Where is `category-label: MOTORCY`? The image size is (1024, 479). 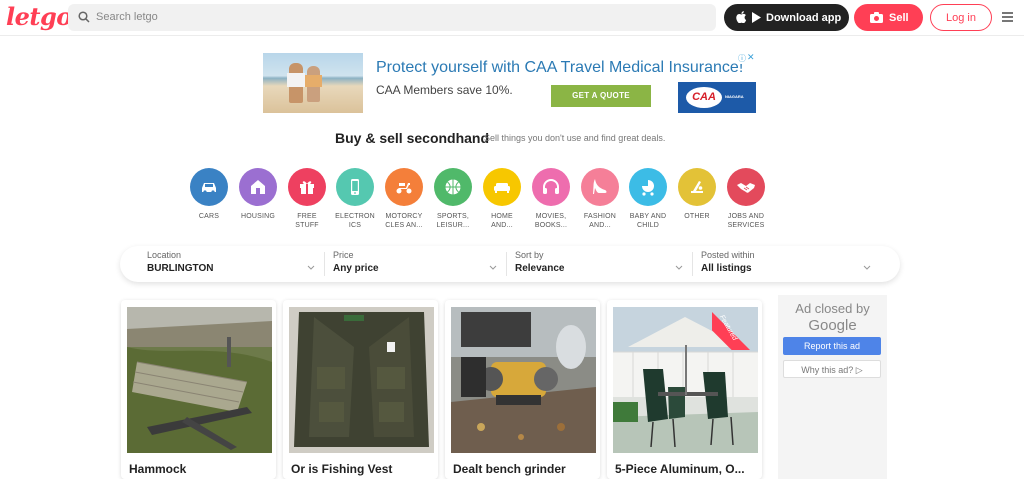
category-label: MOTORCY is located at coordinates (404, 216).